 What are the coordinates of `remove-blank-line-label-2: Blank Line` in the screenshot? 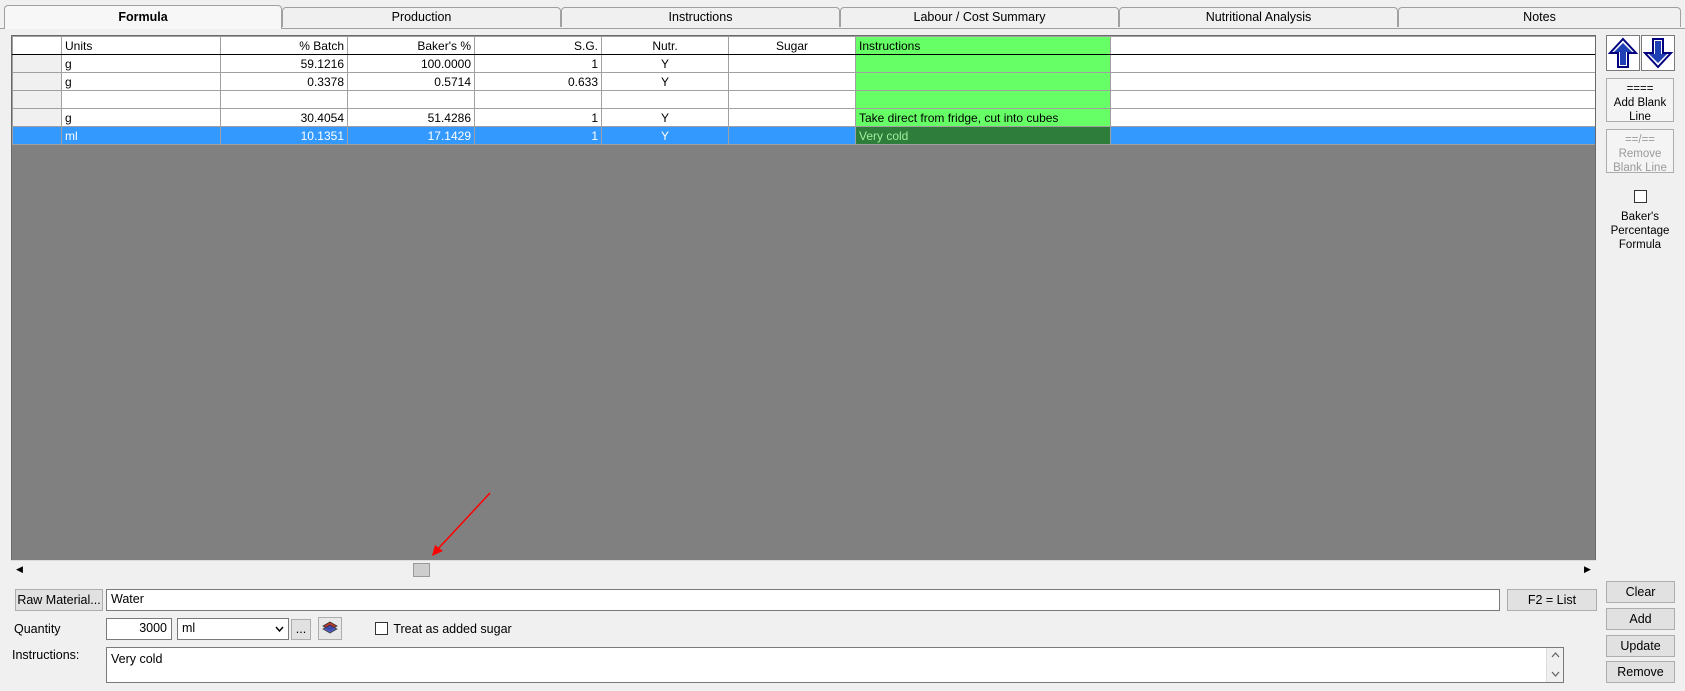 It's located at (1640, 168).